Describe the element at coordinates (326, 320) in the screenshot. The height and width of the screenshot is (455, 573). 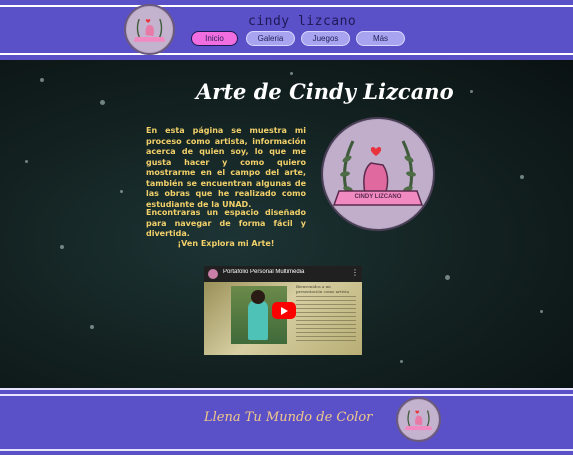
I see `document-text-lines` at that location.